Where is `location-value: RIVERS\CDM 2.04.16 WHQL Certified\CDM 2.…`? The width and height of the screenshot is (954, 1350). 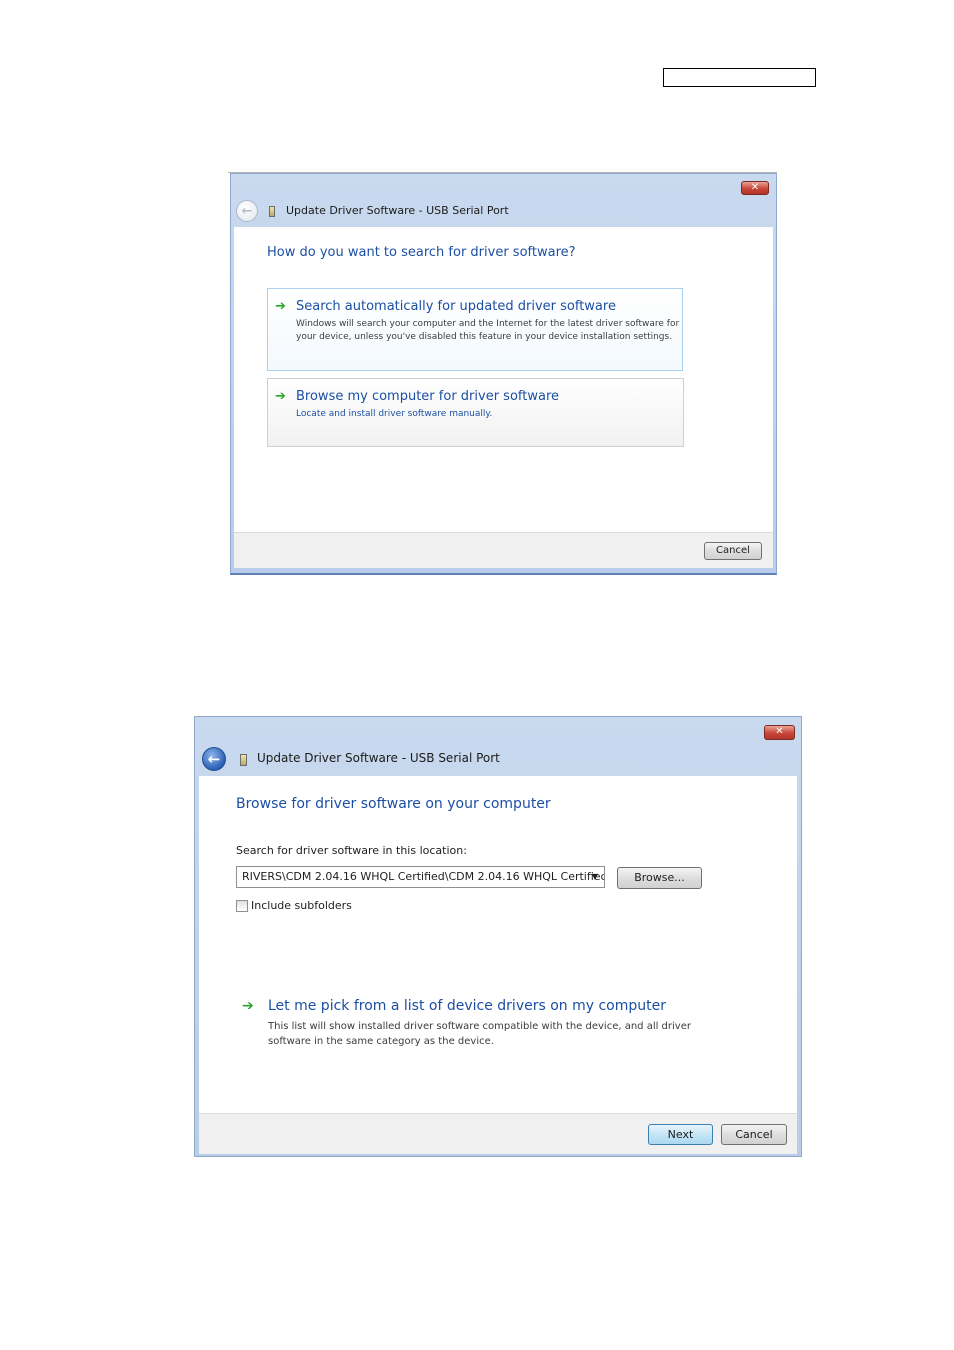
location-value: RIVERS\CDM 2.04.16 WHQL Certified\CDM 2.… is located at coordinates (423, 876).